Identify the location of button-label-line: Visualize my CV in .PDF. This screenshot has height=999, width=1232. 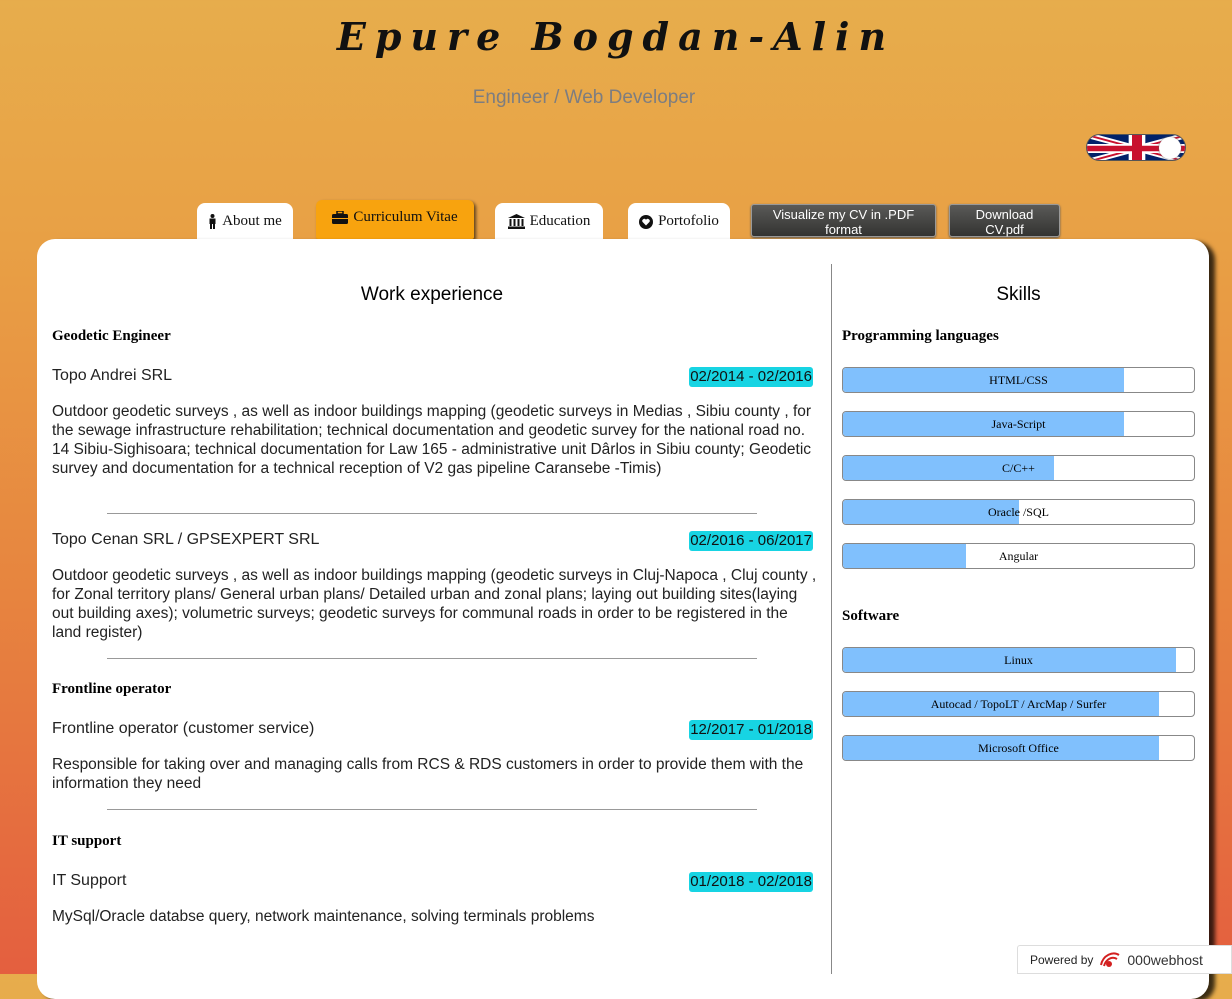
(843, 214).